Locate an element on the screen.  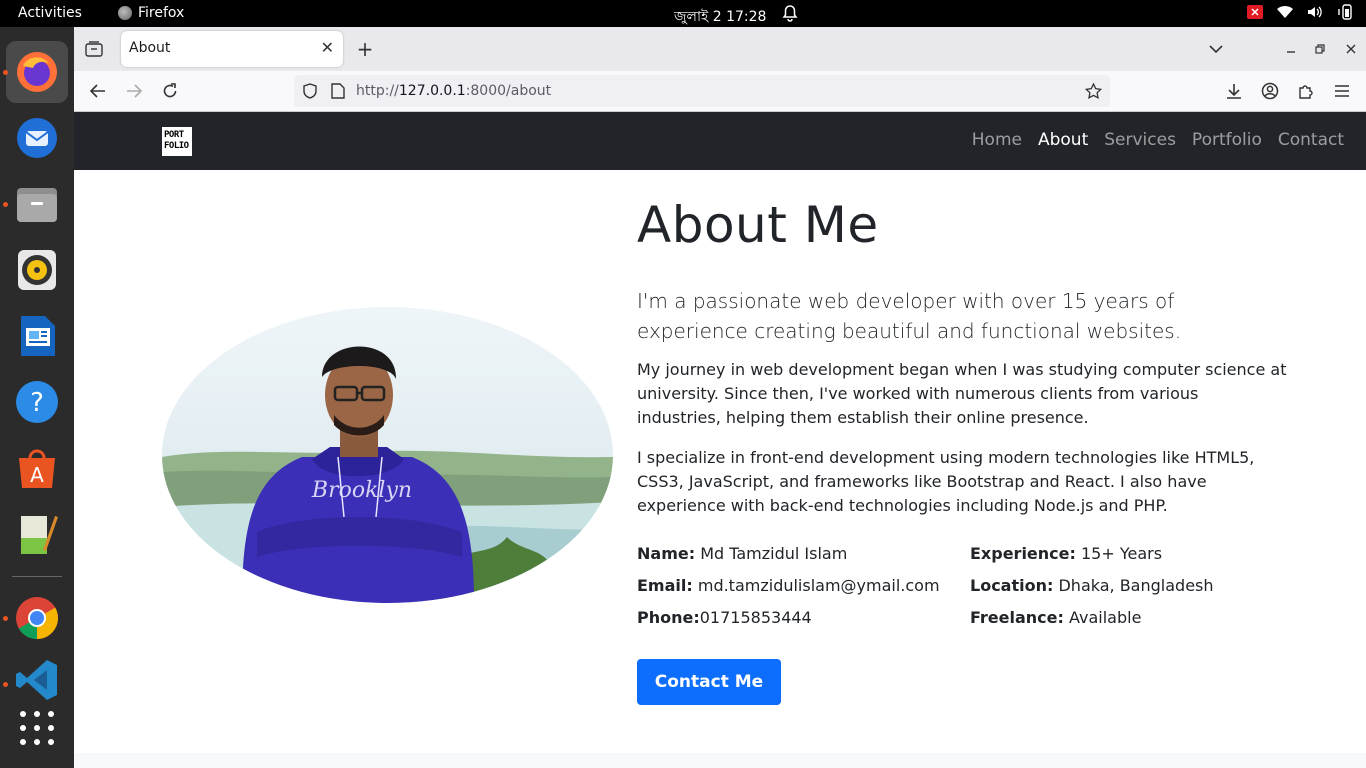
dock-rhythmbox is located at coordinates (37, 270).